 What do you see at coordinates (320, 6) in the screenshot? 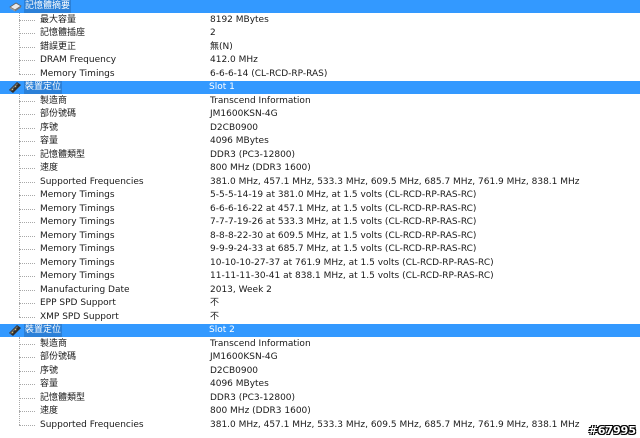
I see `section-header-memory-summary: 記憶體摘要` at bounding box center [320, 6].